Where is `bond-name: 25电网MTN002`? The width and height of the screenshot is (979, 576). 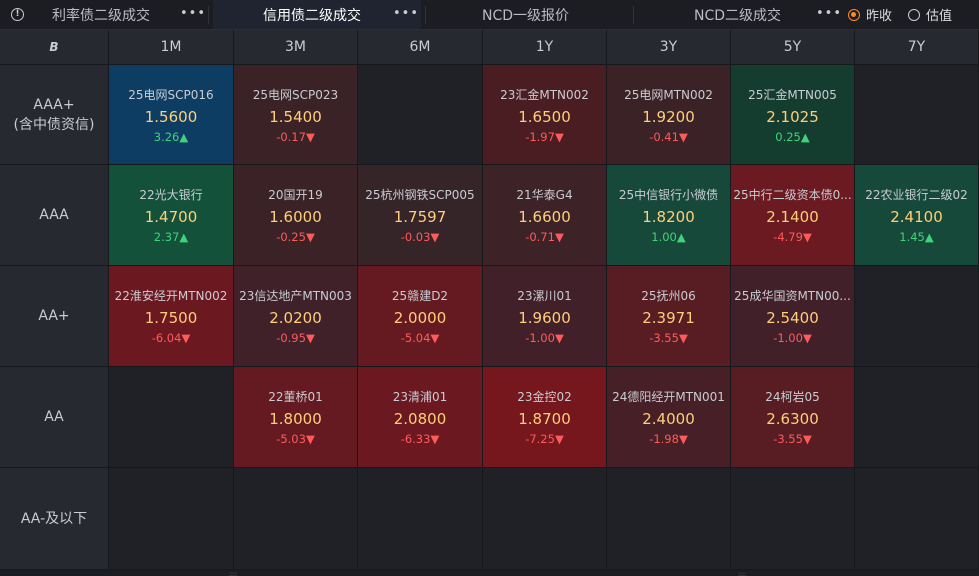 bond-name: 25电网MTN002 is located at coordinates (668, 94).